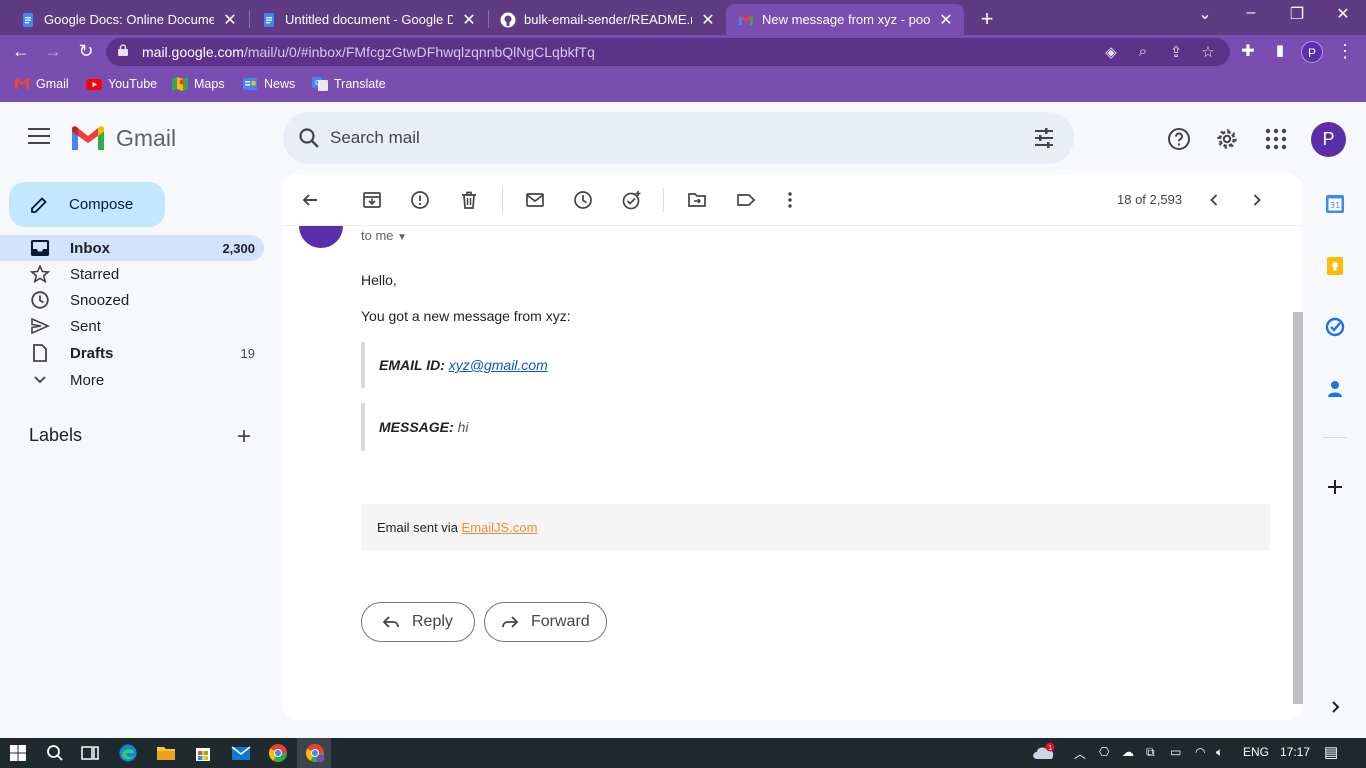  I want to click on get-addons-plus-icon, so click(1335, 487).